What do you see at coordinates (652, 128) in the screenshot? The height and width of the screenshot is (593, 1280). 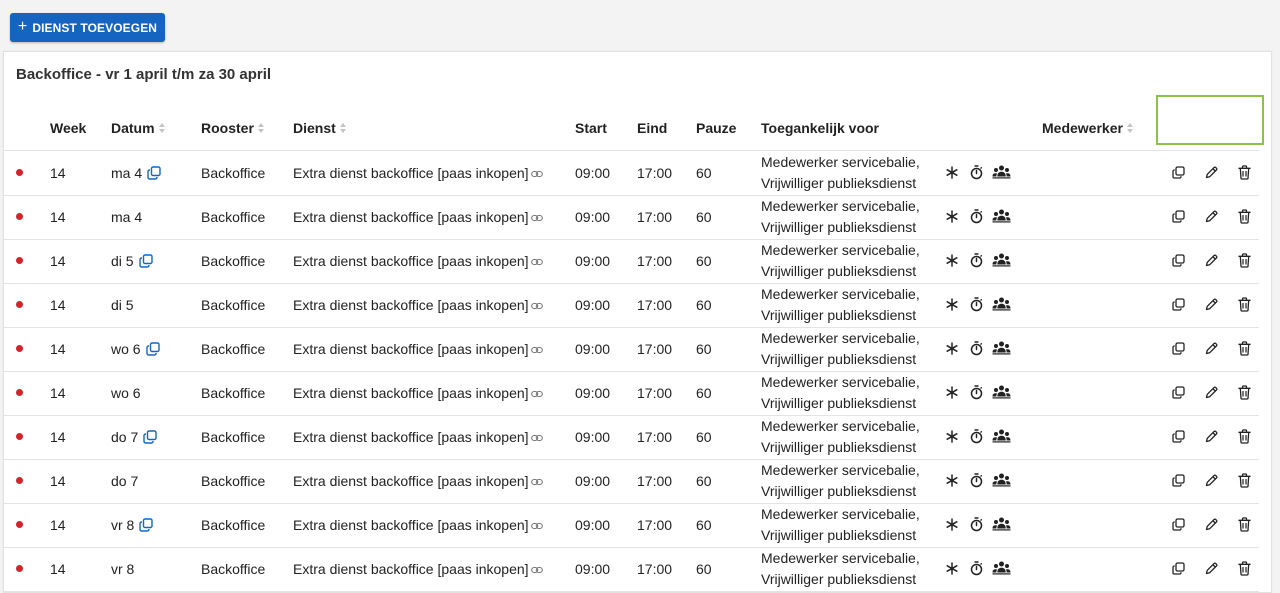 I see `column-eind: Eind` at bounding box center [652, 128].